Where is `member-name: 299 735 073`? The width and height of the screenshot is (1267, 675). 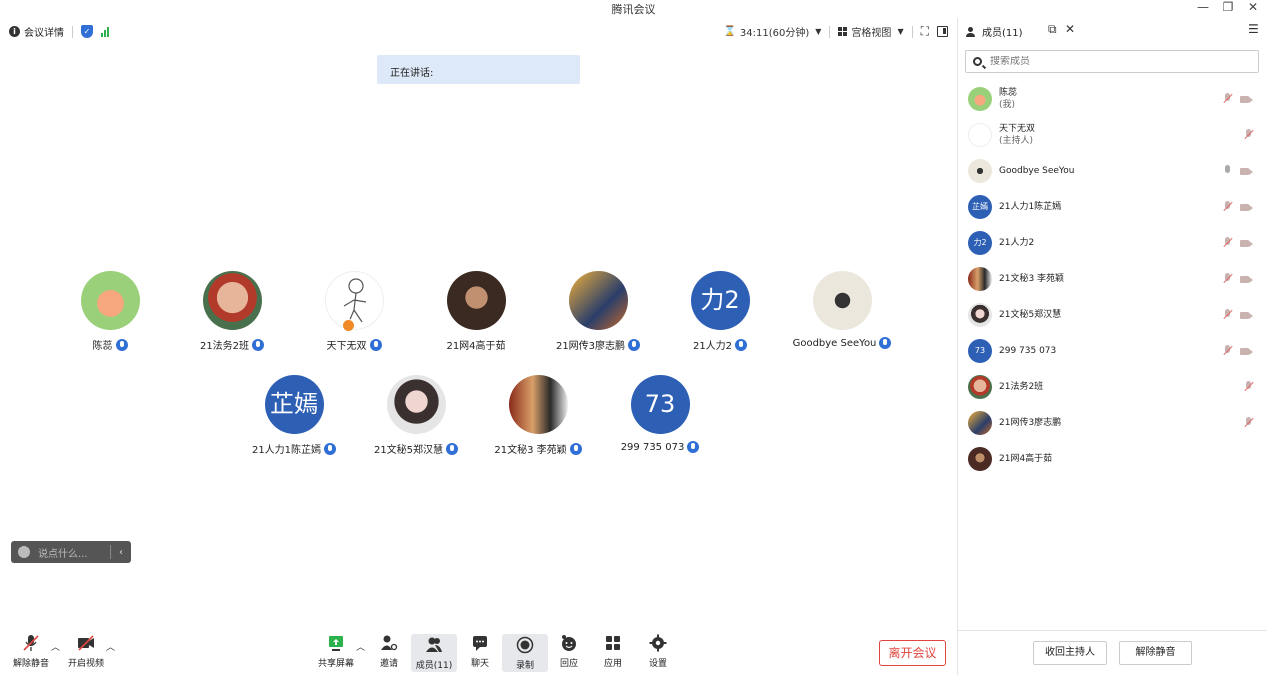 member-name: 299 735 073 is located at coordinates (1028, 351).